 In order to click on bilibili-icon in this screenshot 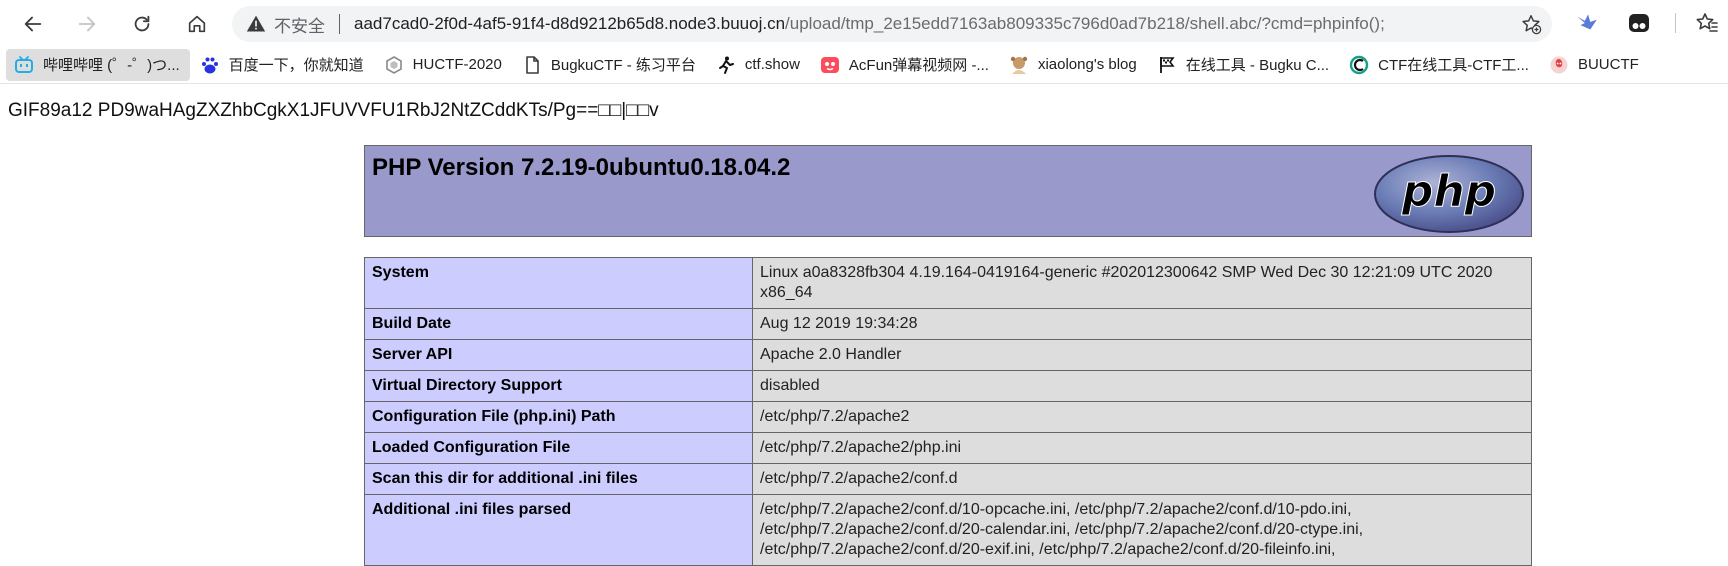, I will do `click(24, 65)`.